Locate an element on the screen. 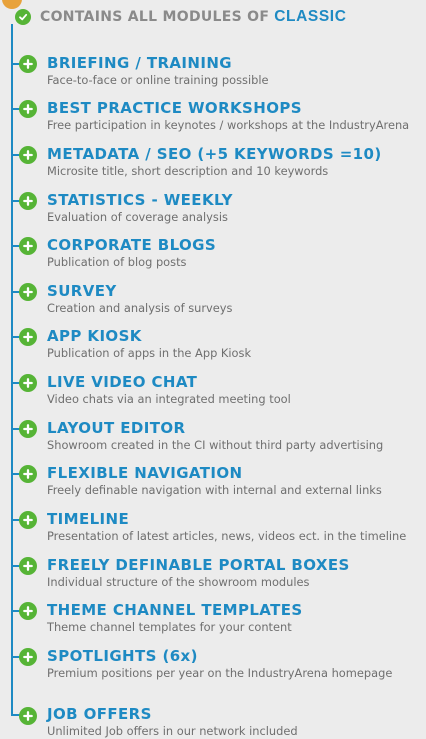  feature-description: Publication of apps in the App Kiosk is located at coordinates (149, 353).